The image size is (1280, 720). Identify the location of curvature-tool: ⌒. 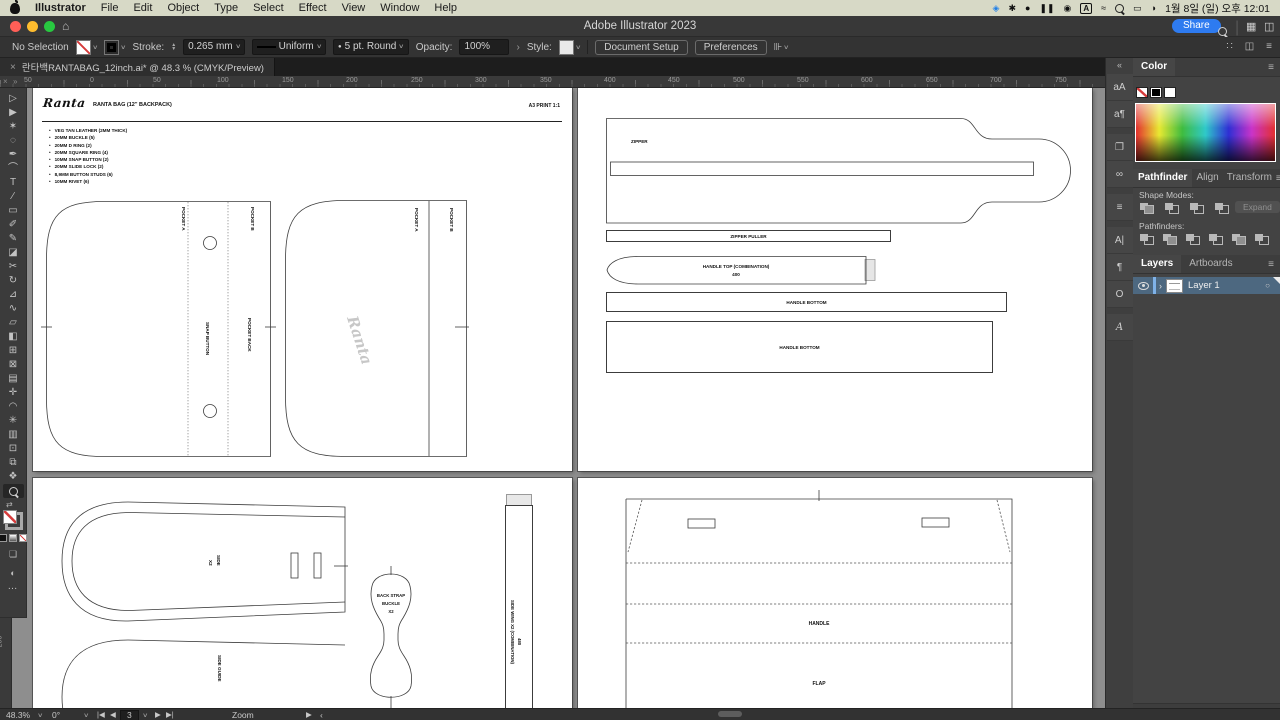
(13, 169).